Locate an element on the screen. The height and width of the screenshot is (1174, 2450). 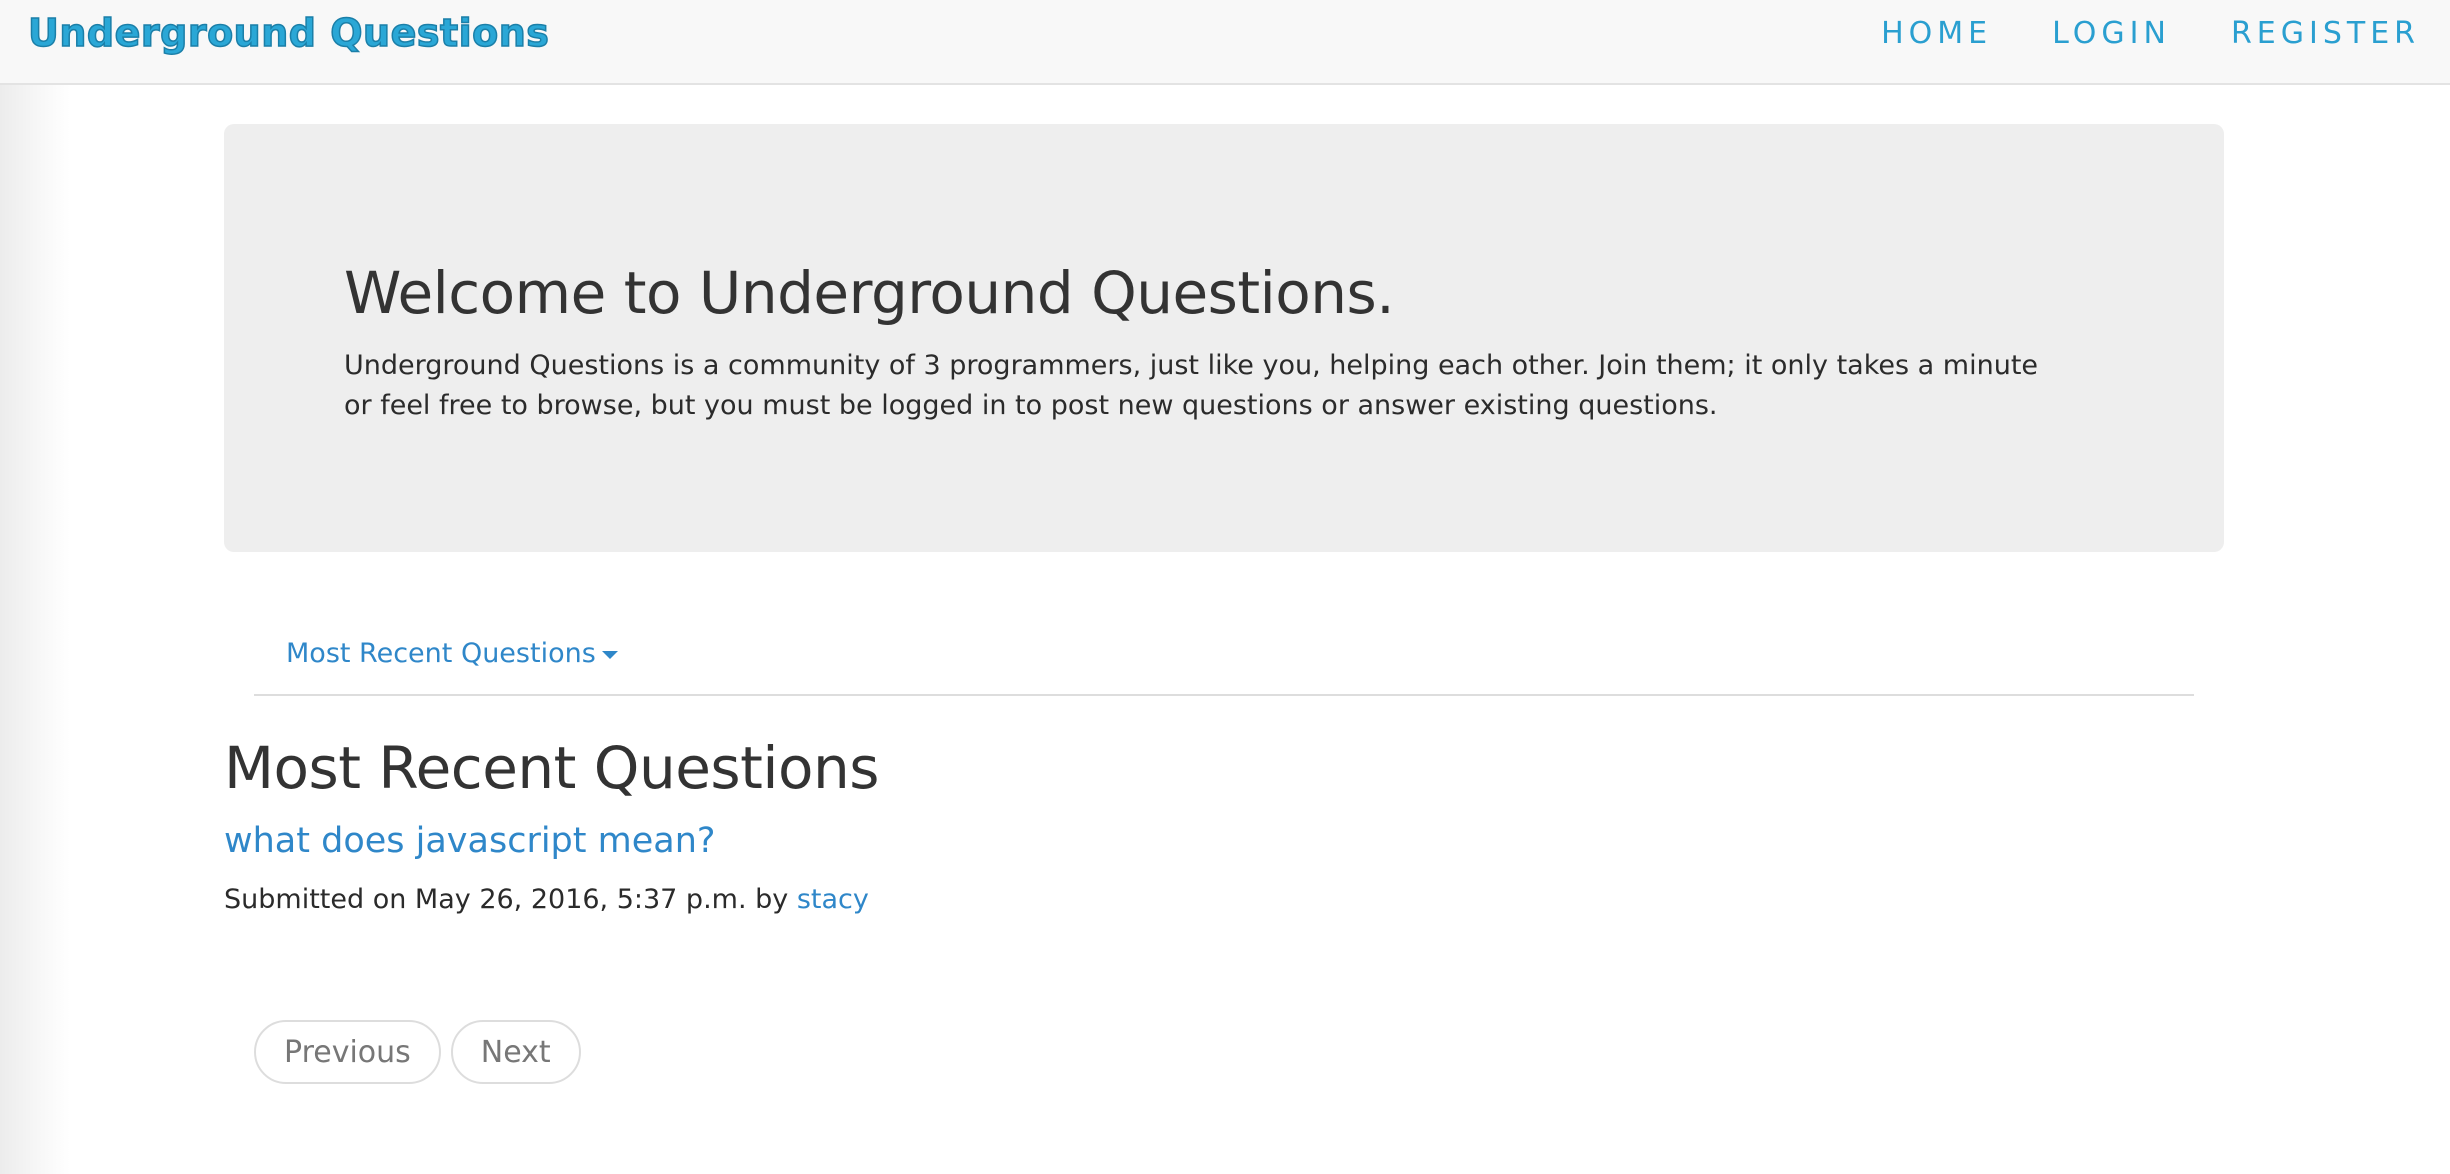
section-title: Most Recent Questions is located at coordinates (551, 768).